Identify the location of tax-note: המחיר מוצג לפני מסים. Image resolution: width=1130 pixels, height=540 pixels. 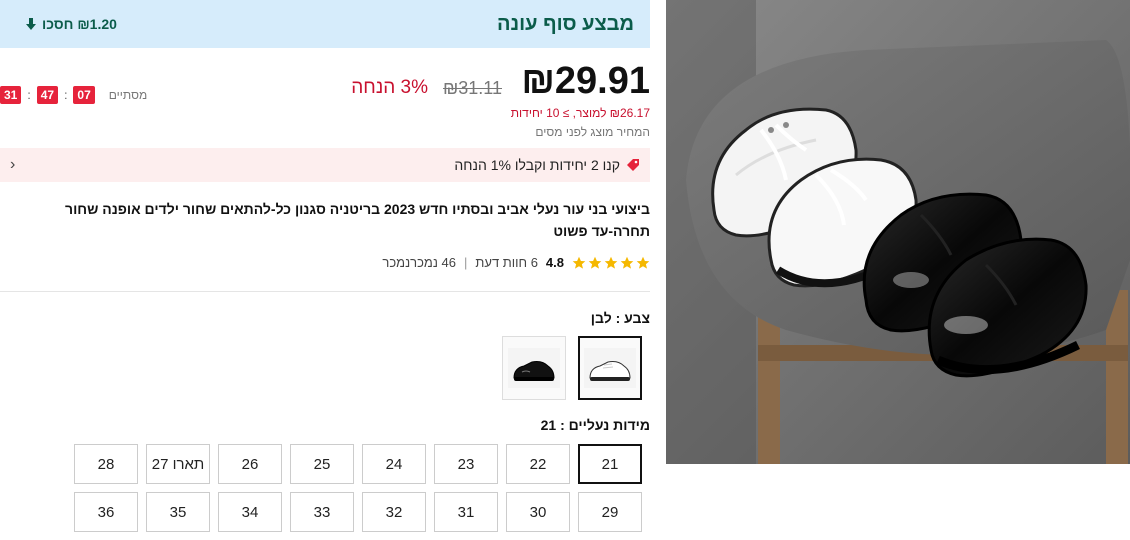
(592, 132).